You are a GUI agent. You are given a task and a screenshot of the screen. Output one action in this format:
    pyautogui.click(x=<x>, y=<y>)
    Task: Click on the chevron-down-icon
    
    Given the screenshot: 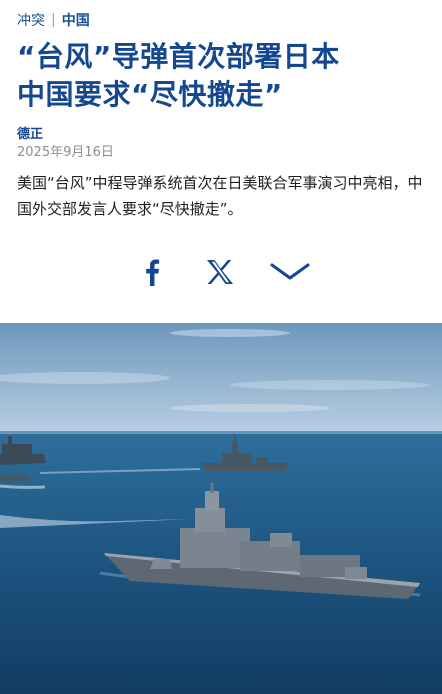 What is the action you would take?
    pyautogui.click(x=290, y=271)
    